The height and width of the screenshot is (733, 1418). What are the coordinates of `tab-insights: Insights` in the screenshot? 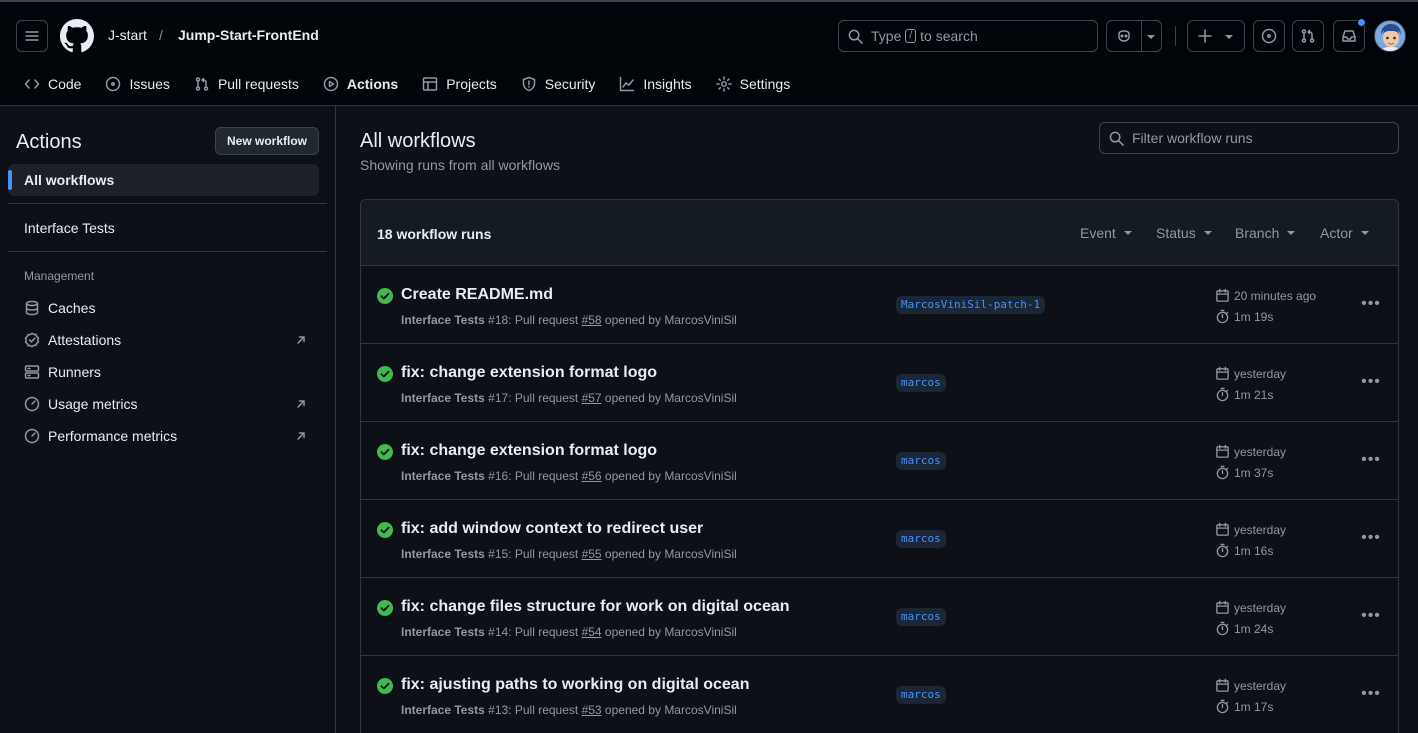 It's located at (655, 84).